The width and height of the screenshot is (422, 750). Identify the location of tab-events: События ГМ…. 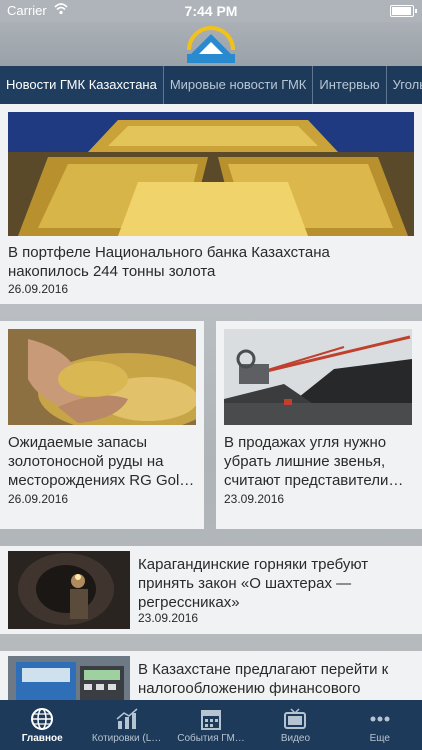
(211, 725).